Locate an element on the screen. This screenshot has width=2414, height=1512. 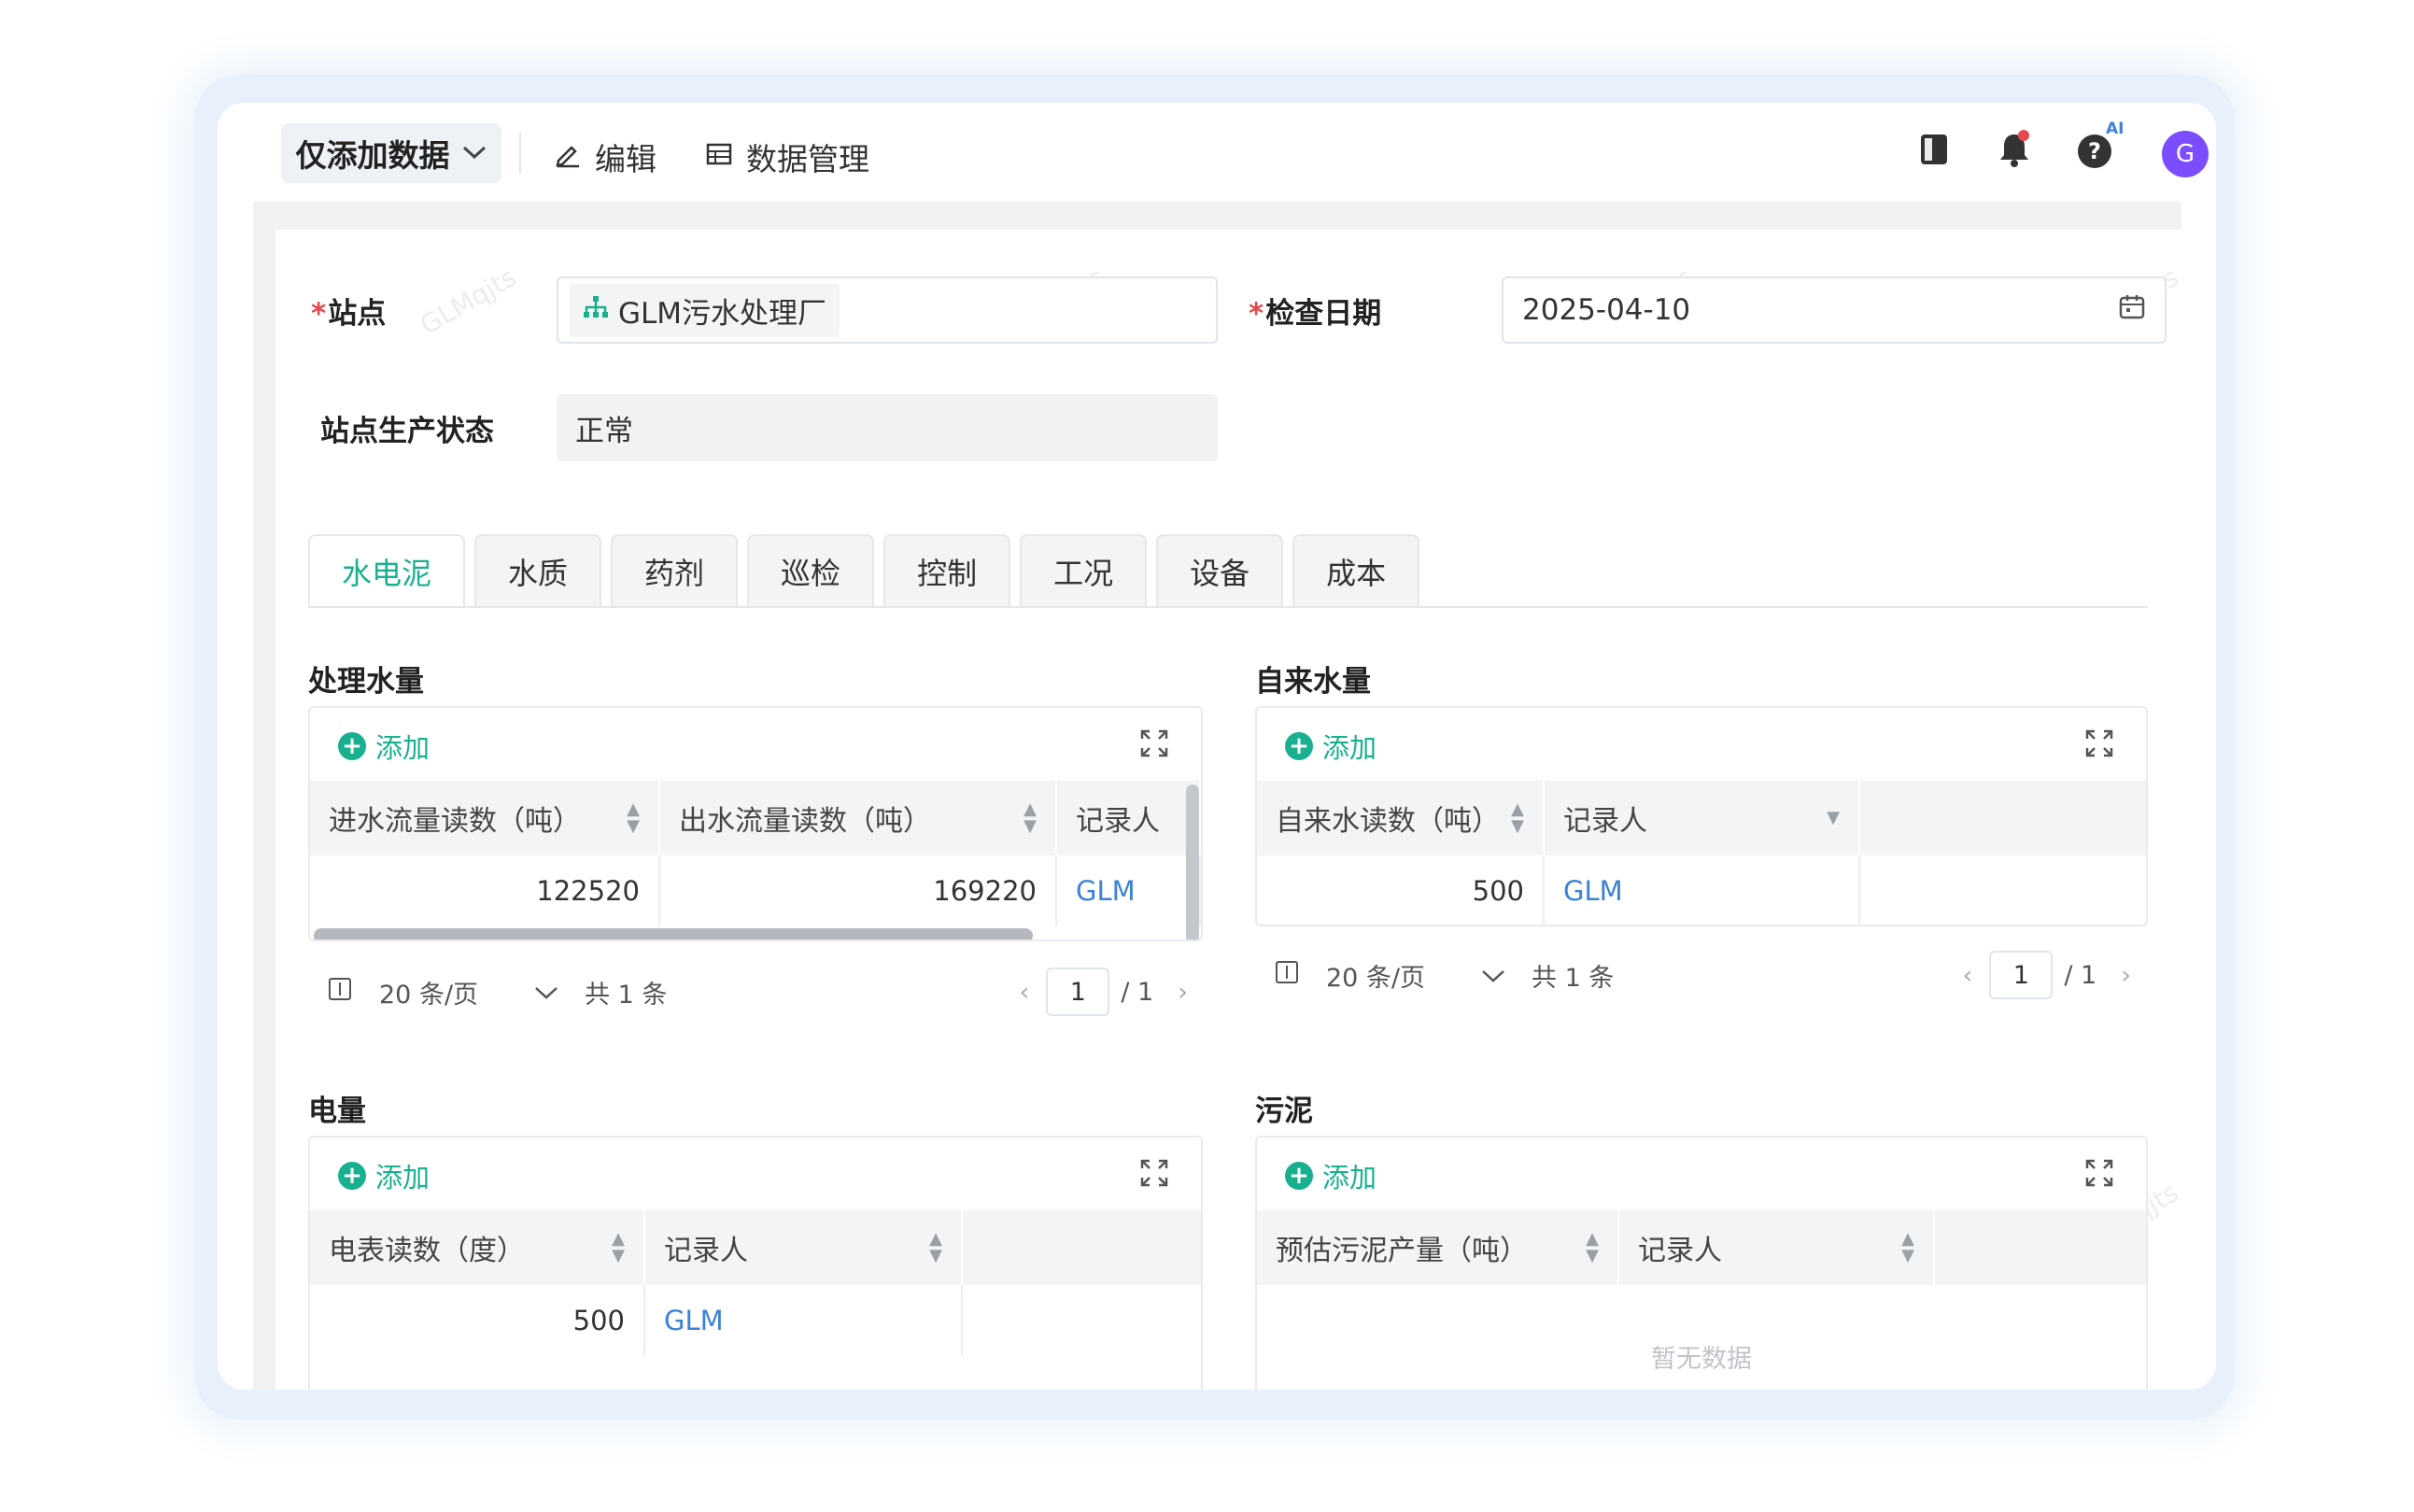
edit-button: 编辑 is located at coordinates (605, 157).